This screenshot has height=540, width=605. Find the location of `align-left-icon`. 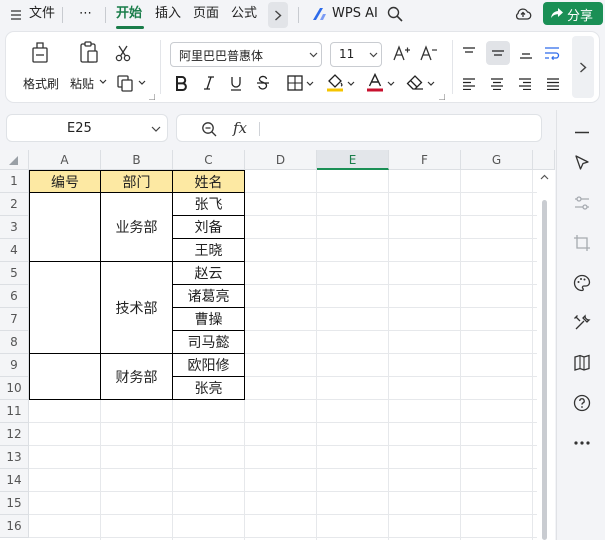

align-left-icon is located at coordinates (469, 84).